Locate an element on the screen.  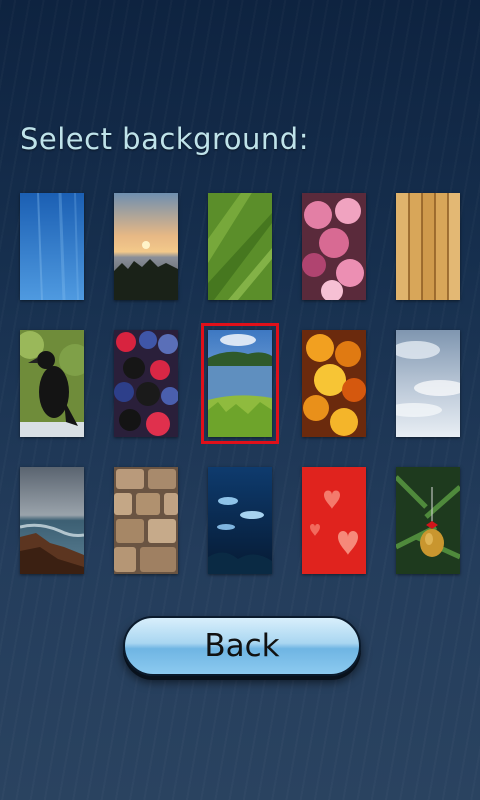
background-thumb-autumn-leaves is located at coordinates (334, 383).